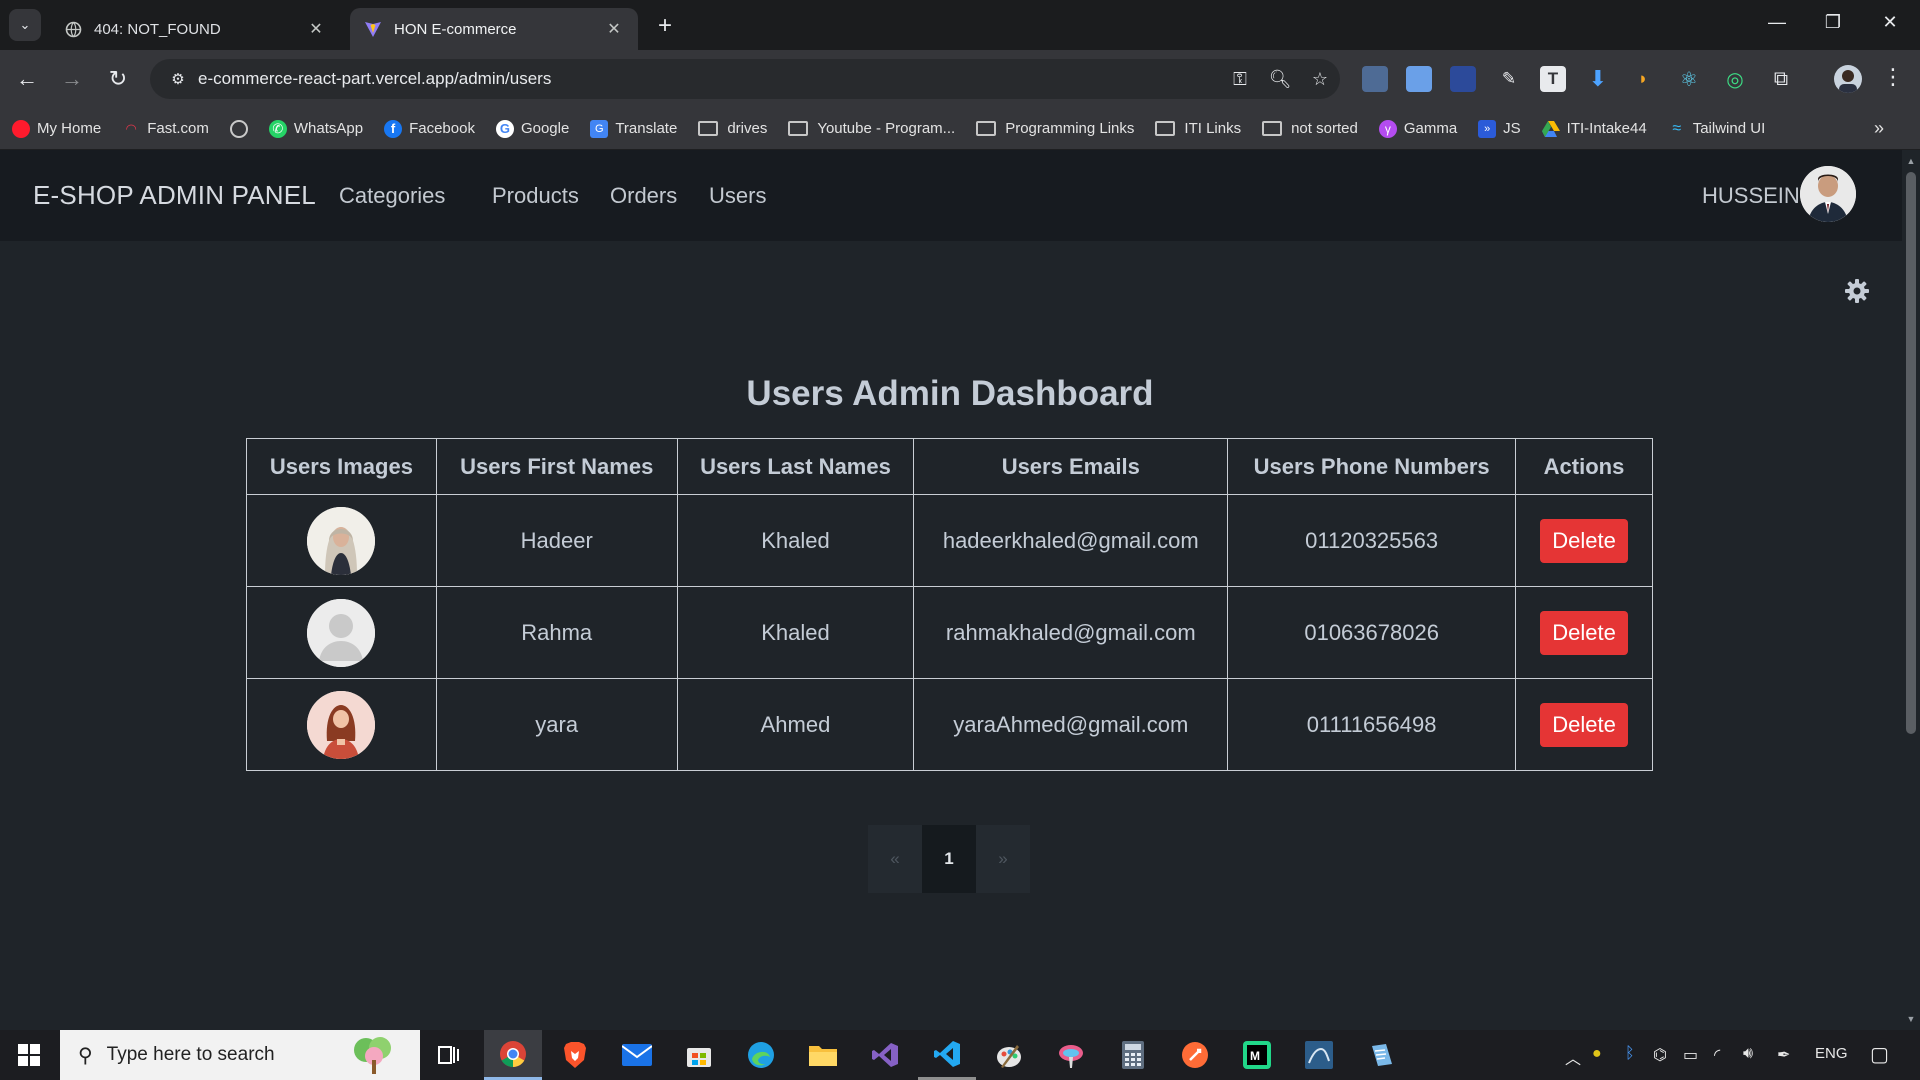 The height and width of the screenshot is (1080, 1920). What do you see at coordinates (1911, 453) in the screenshot?
I see `scrollbar-thumb` at bounding box center [1911, 453].